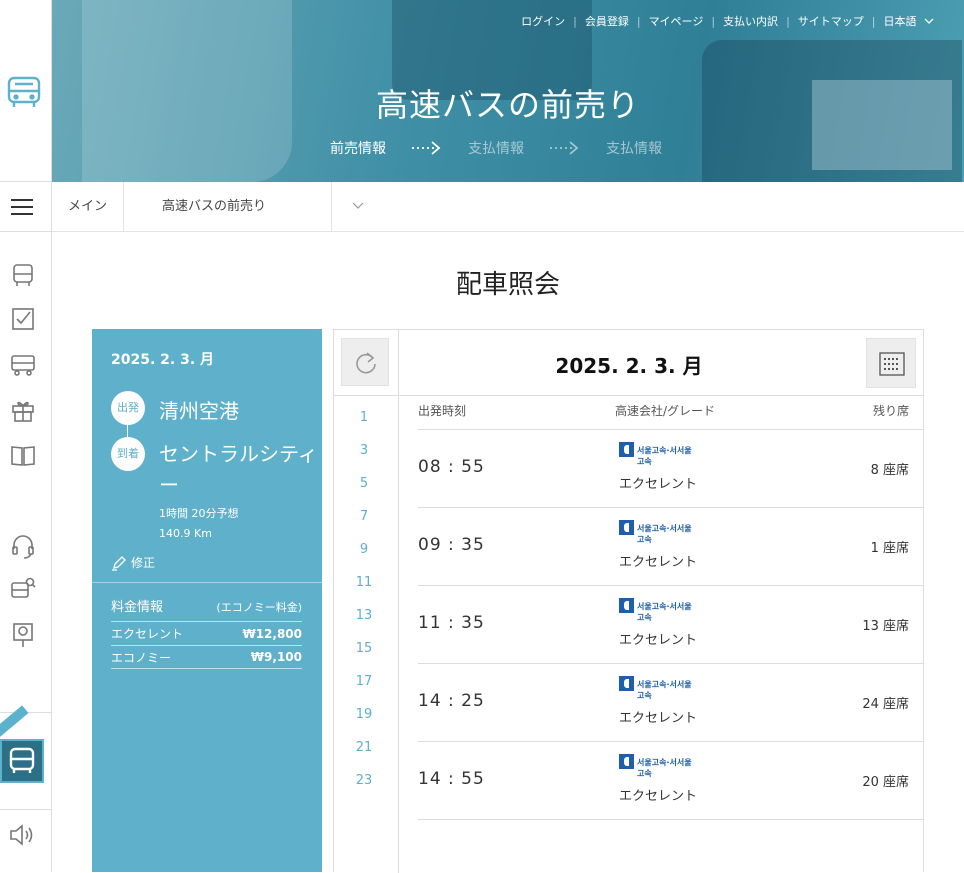  Describe the element at coordinates (23, 275) in the screenshot. I see `bus-icon` at that location.